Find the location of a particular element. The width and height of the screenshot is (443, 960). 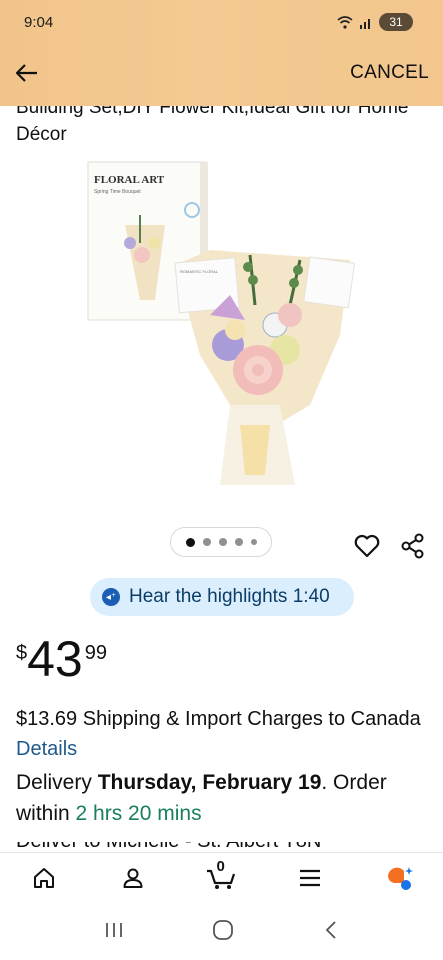

box-subtitle: Spring Time Bouquet is located at coordinates (117, 192).